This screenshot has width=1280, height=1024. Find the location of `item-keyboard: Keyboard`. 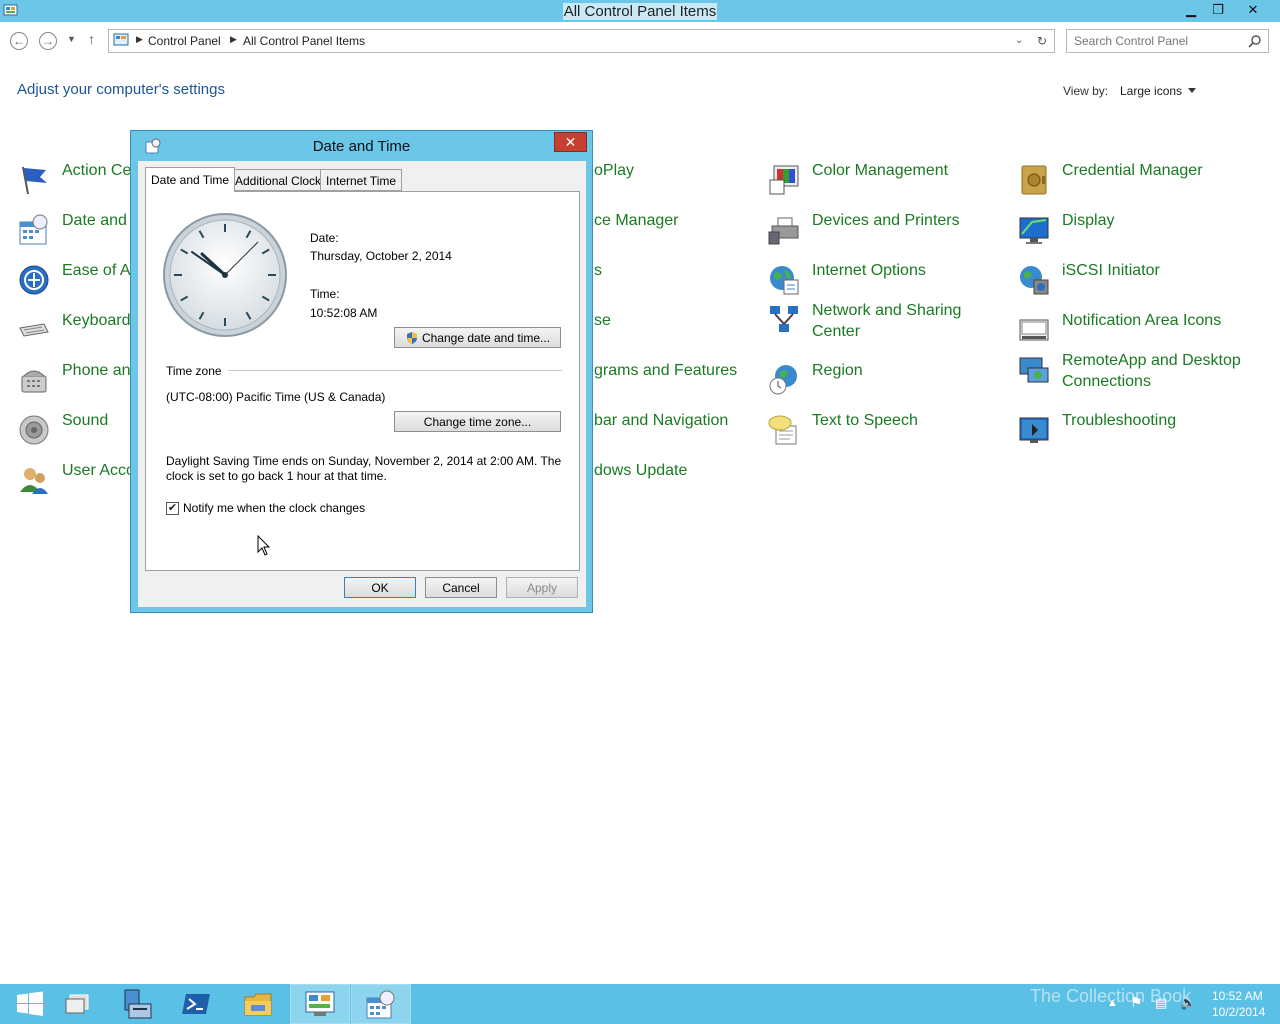

item-keyboard: Keyboard is located at coordinates (78, 330).